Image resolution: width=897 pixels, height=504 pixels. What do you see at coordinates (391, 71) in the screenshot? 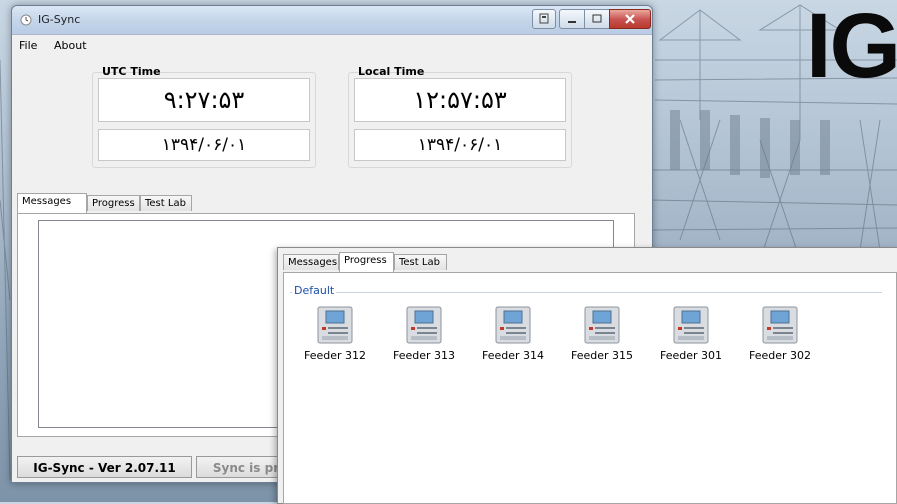
I see `local-time-label: Local Time` at bounding box center [391, 71].